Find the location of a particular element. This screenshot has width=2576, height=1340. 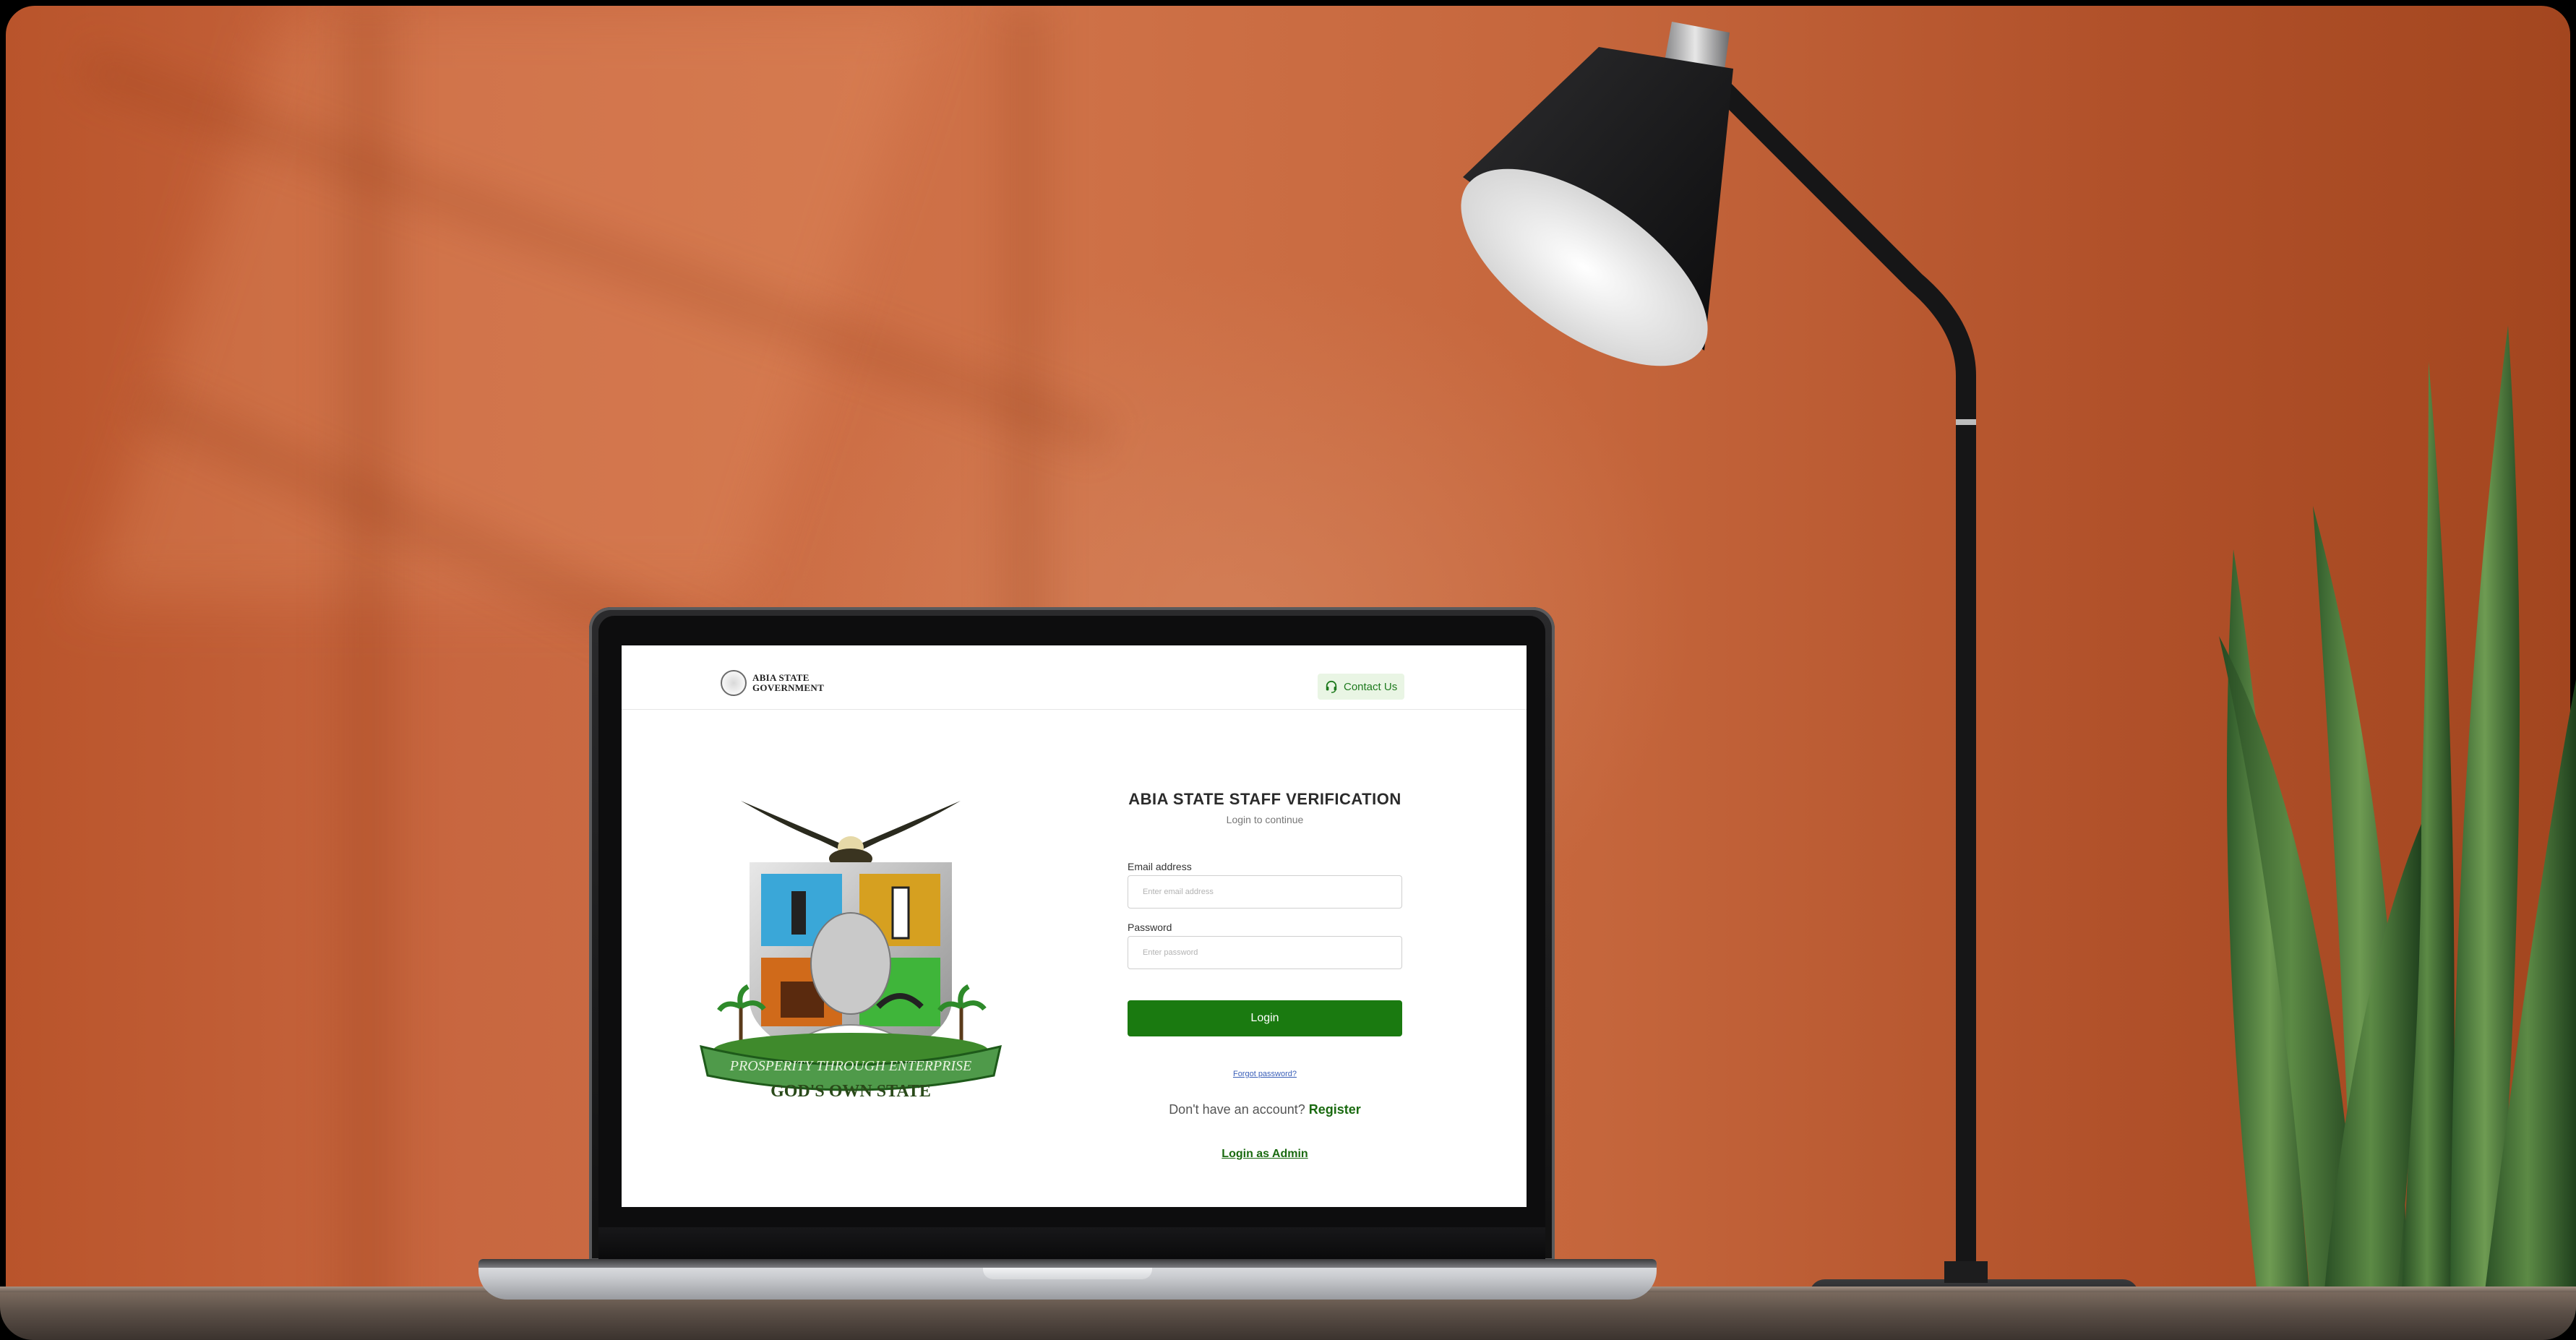

eagle-icon is located at coordinates (851, 835).